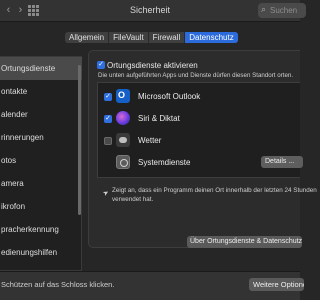 Image resolution: width=320 pixels, height=300 pixels. What do you see at coordinates (150, 140) in the screenshot?
I see `app-name: Wetter` at bounding box center [150, 140].